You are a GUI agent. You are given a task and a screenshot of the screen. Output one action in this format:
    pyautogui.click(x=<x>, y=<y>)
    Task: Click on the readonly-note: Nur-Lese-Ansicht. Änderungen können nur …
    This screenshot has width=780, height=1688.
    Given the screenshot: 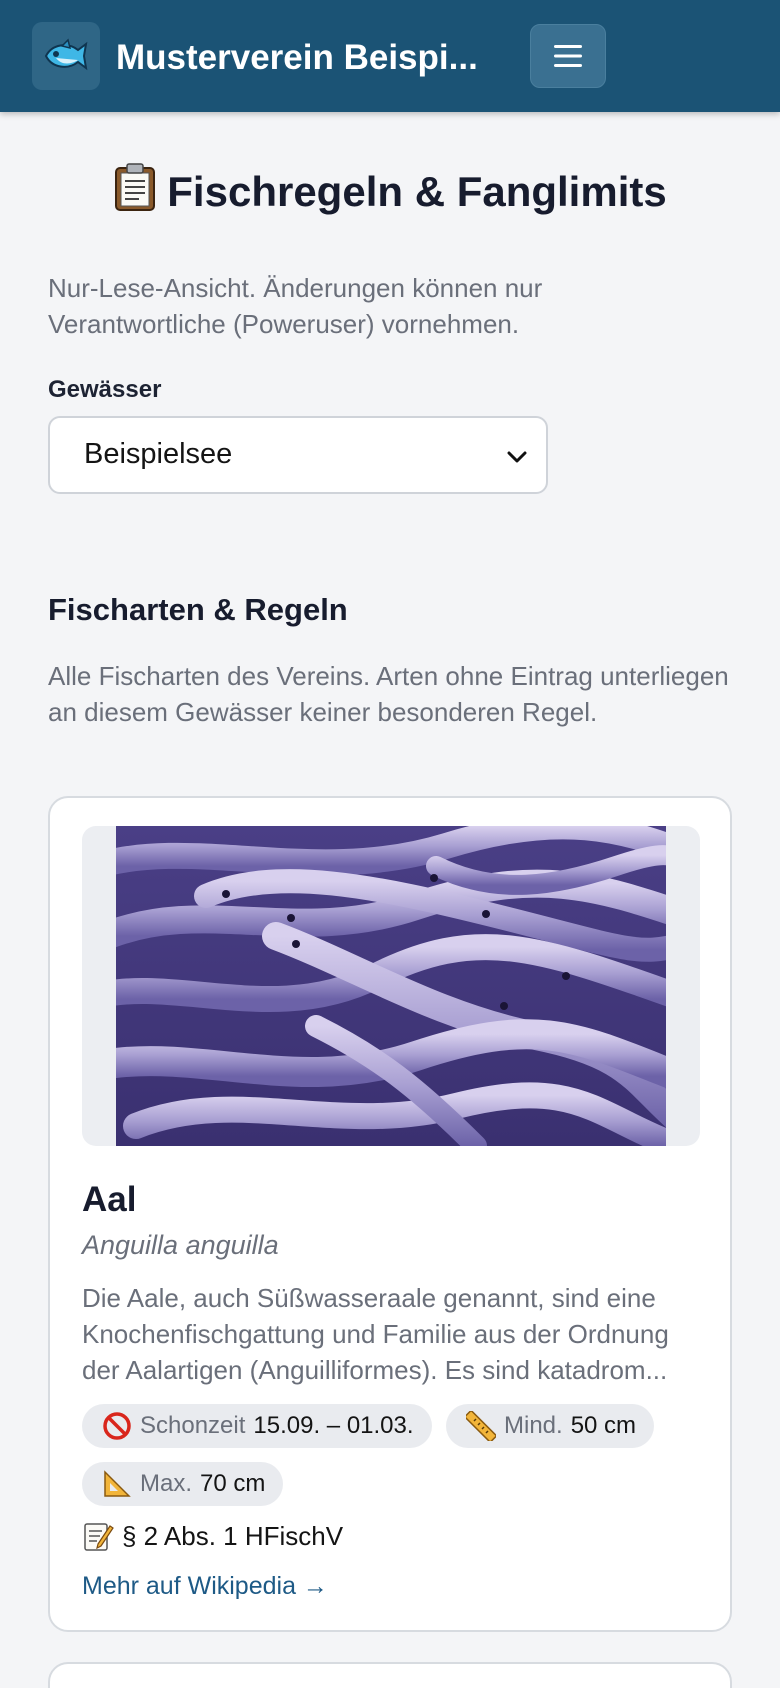 What is the action you would take?
    pyautogui.click(x=295, y=306)
    